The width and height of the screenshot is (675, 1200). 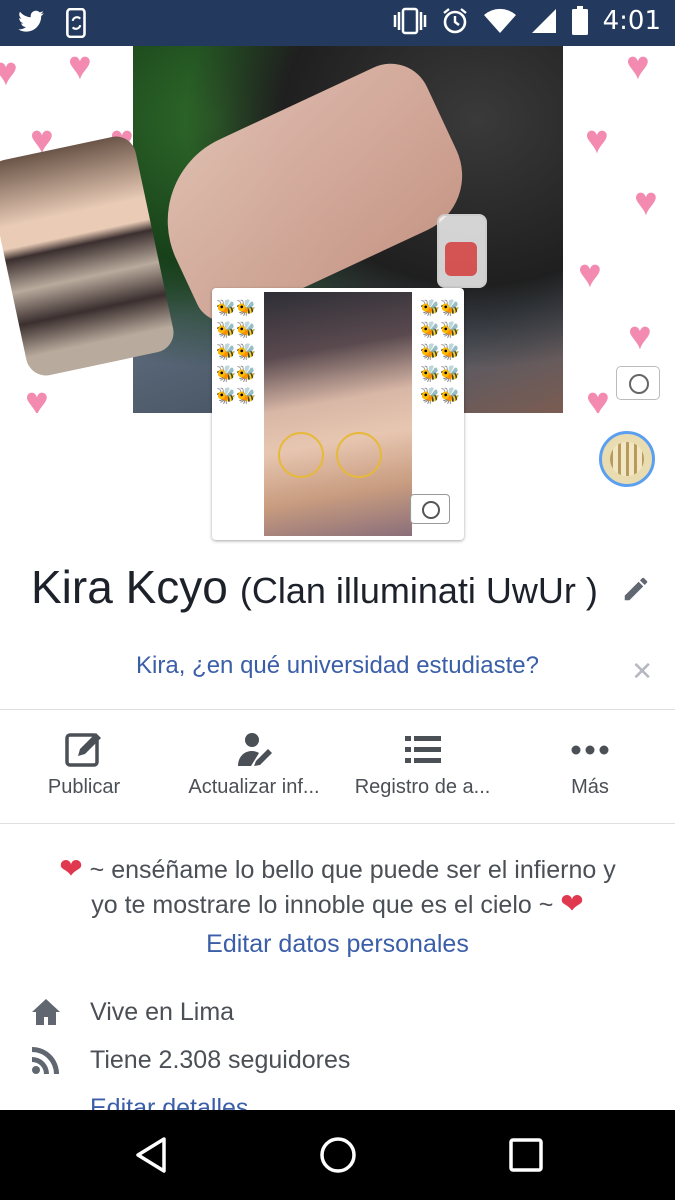 I want to click on university-prompt: Kira, ¿en qué universidad estudiaste? ✕, so click(x=337, y=678).